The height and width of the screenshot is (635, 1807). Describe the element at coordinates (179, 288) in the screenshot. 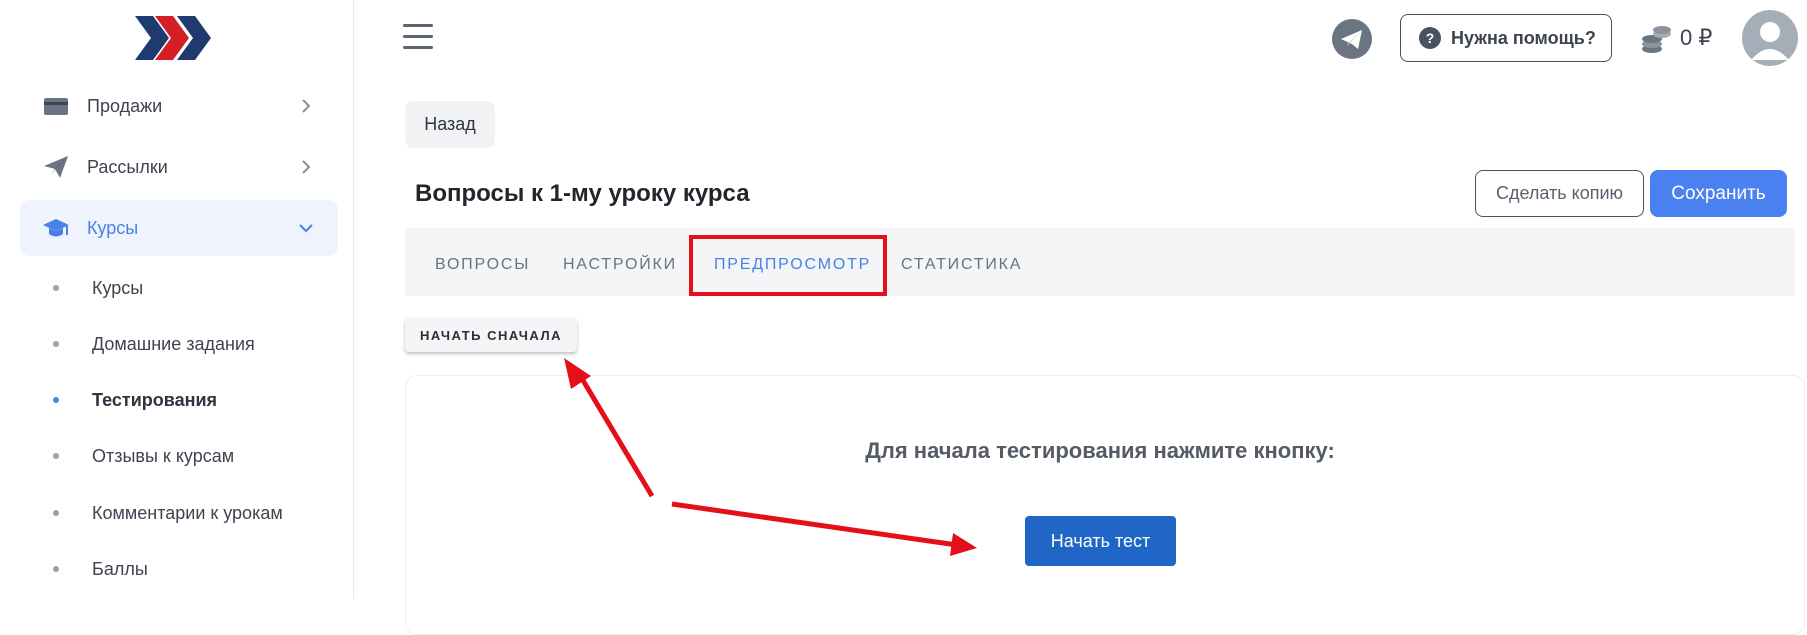

I see `sidebar-subitem-courses: Курсы` at that location.